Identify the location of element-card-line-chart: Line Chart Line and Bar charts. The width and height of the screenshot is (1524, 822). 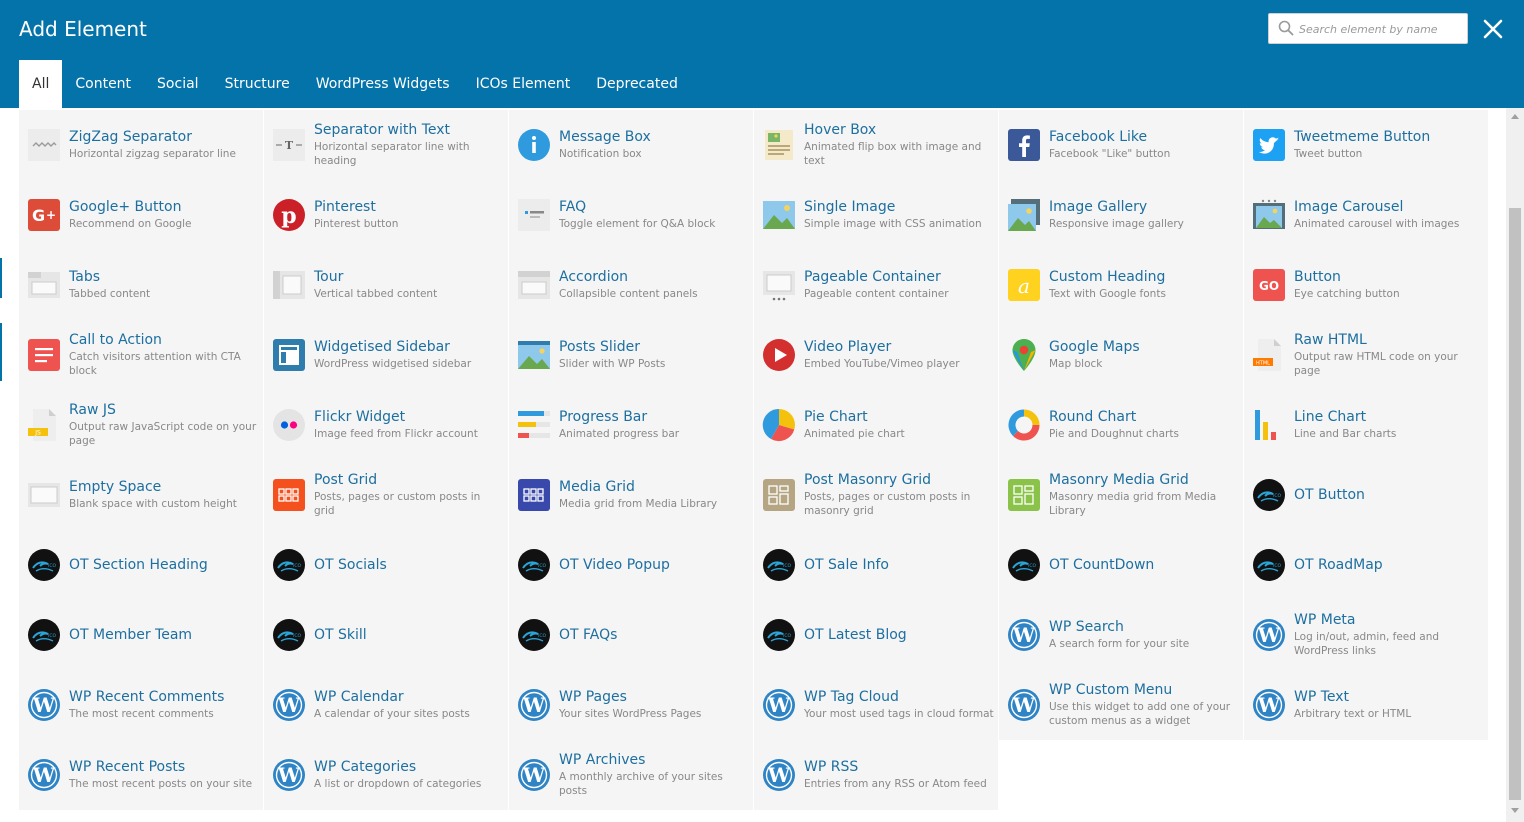
(1366, 425).